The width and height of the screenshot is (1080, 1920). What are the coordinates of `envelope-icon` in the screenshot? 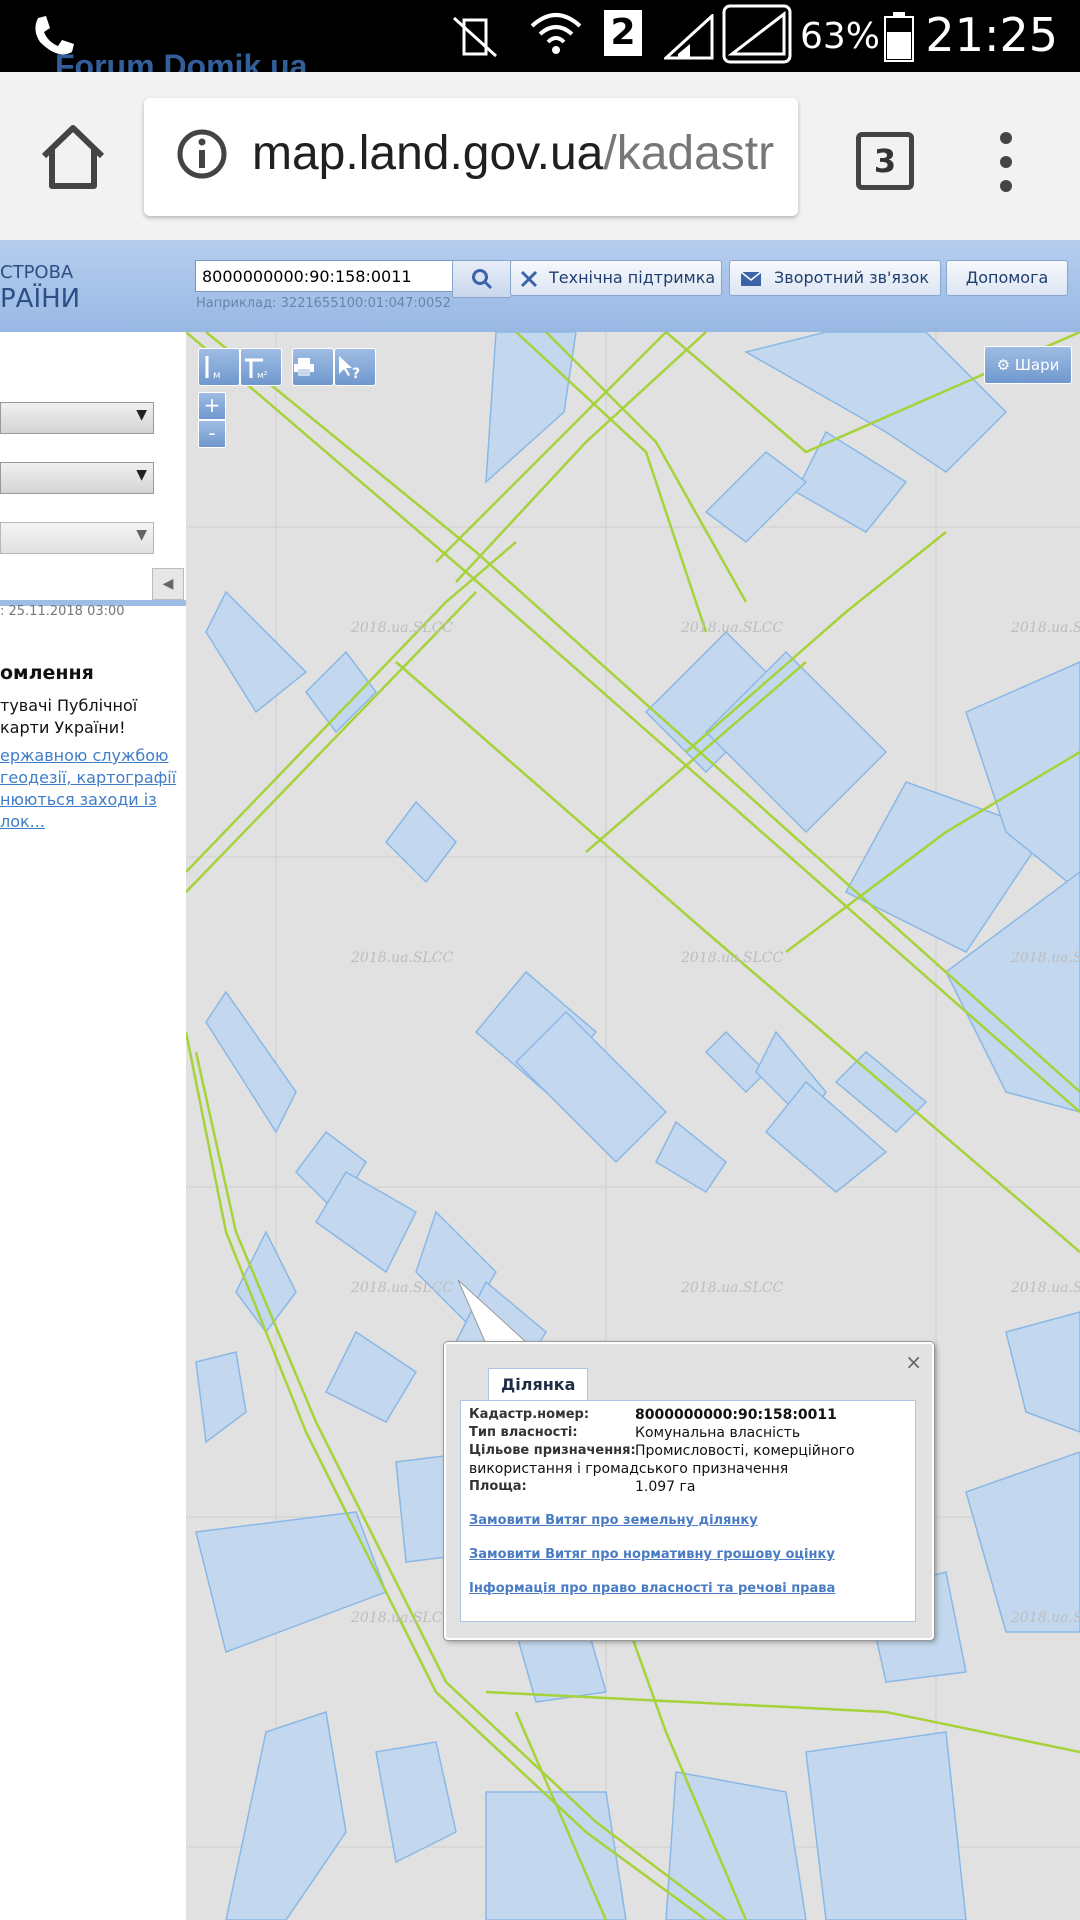 It's located at (751, 278).